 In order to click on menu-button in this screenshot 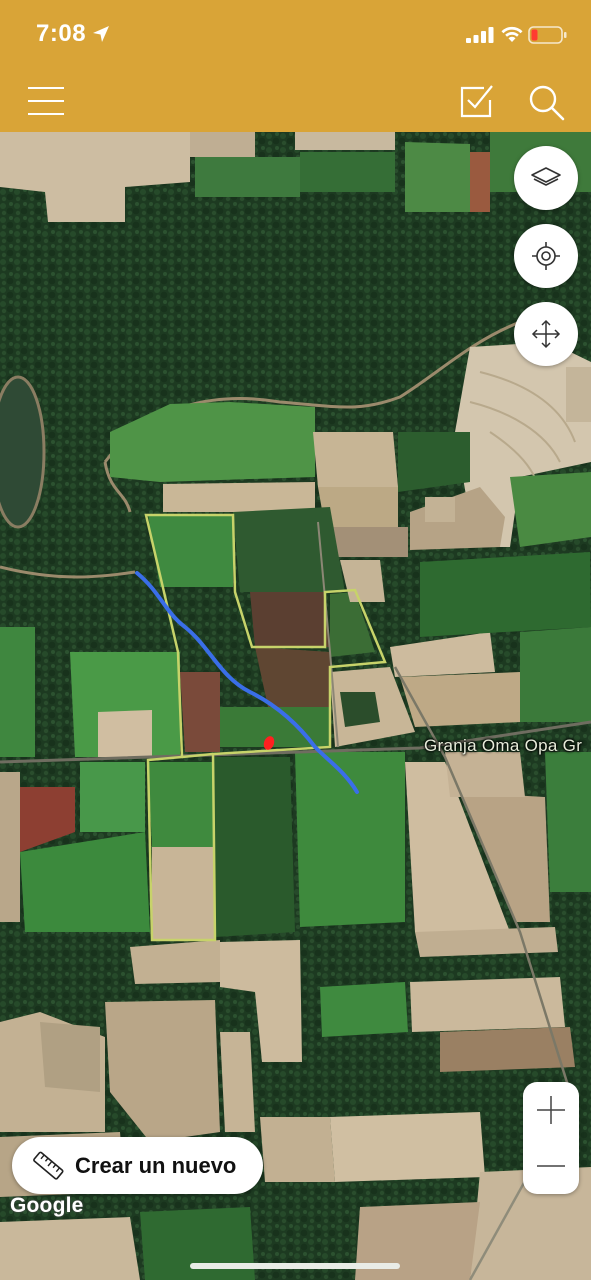, I will do `click(46, 102)`.